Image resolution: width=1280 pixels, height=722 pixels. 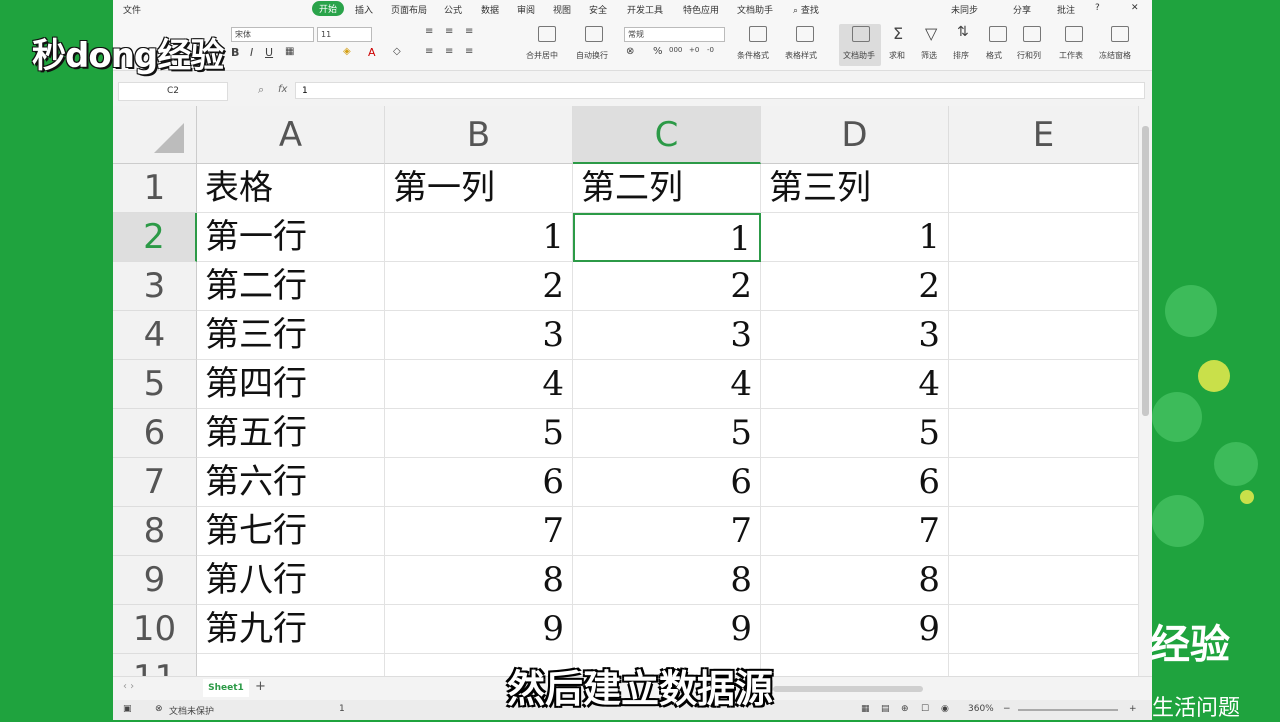 I want to click on menu-file: 文件, so click(x=132, y=9).